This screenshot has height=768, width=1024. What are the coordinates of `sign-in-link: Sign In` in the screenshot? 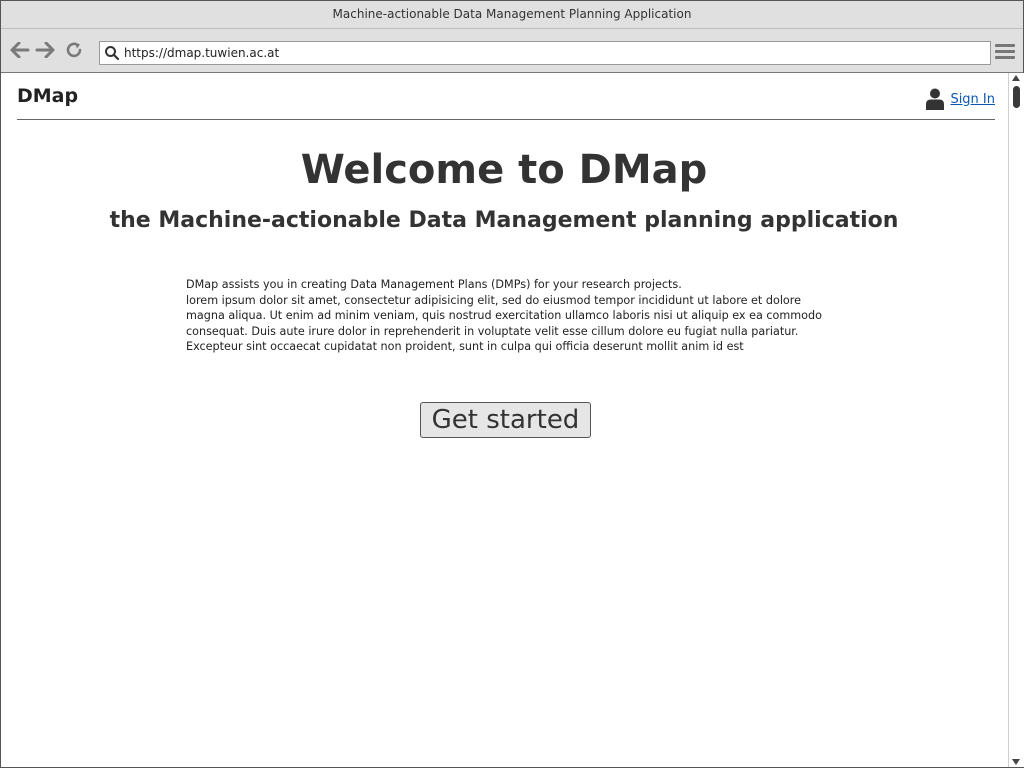 It's located at (972, 99).